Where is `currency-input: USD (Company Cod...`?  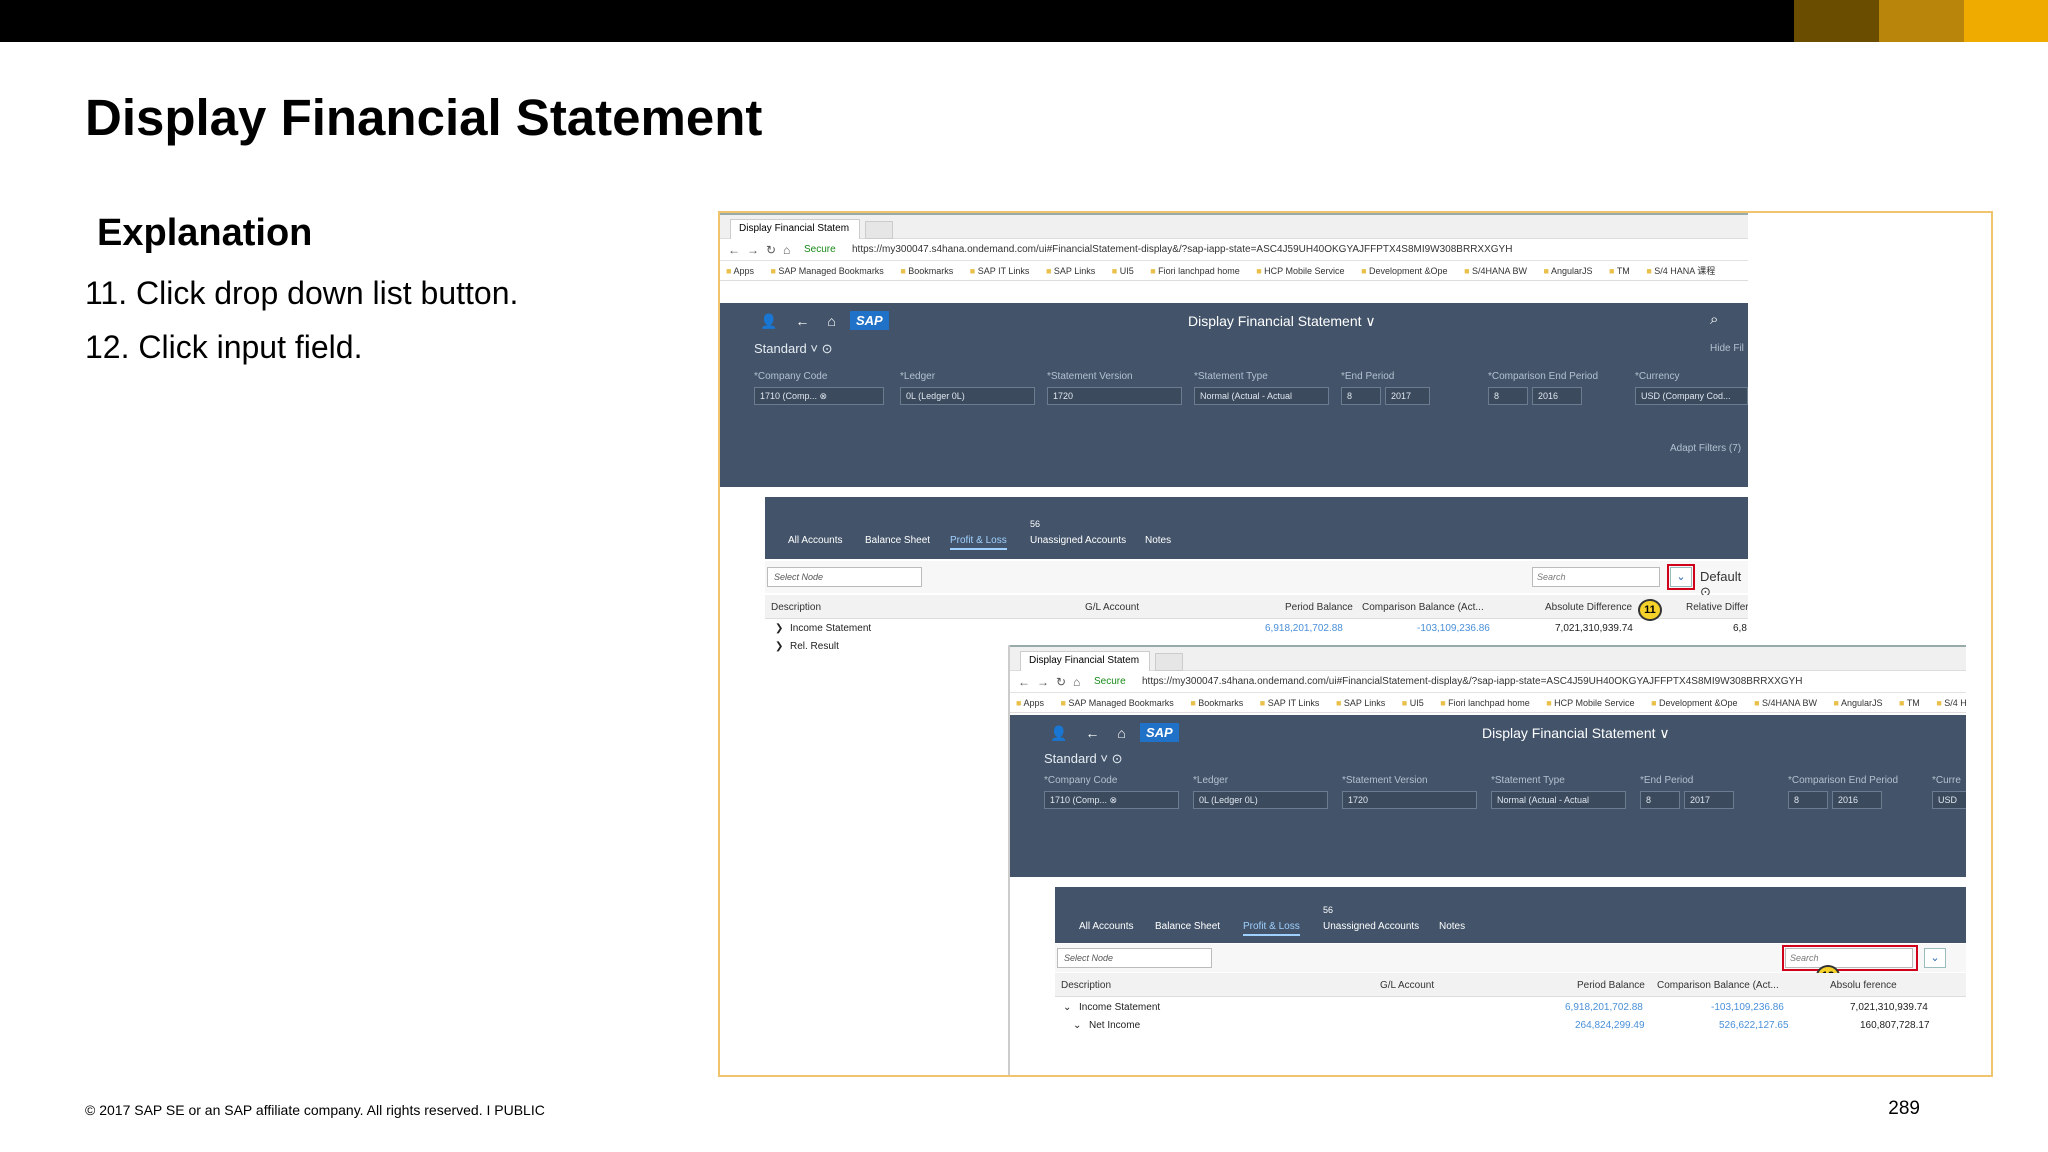 currency-input: USD (Company Cod... is located at coordinates (1691, 396).